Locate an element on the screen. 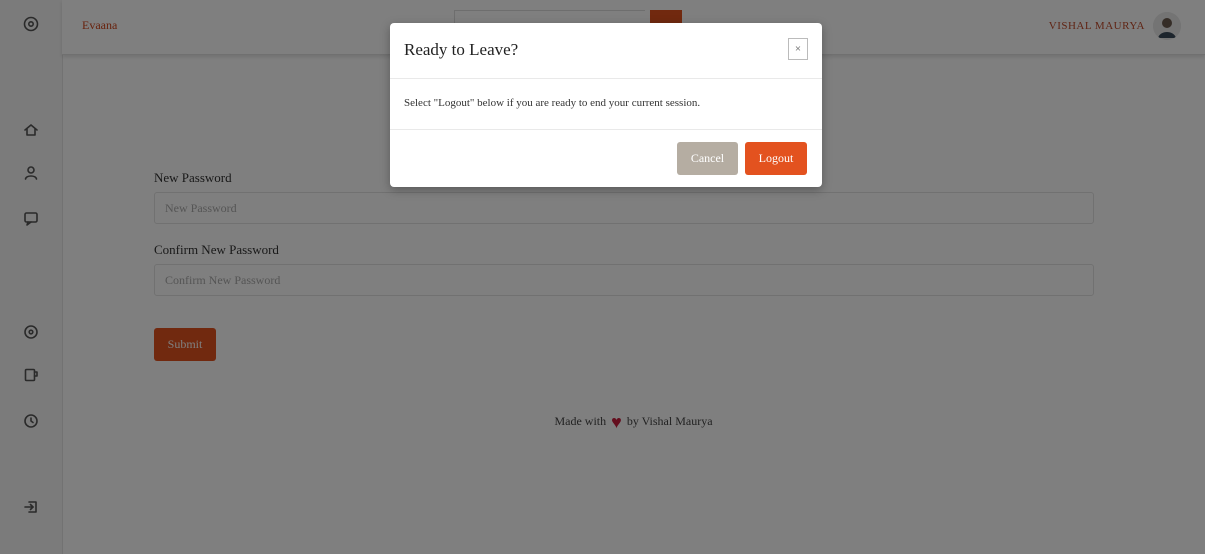 This screenshot has width=1205, height=554. close-button: × is located at coordinates (798, 49).